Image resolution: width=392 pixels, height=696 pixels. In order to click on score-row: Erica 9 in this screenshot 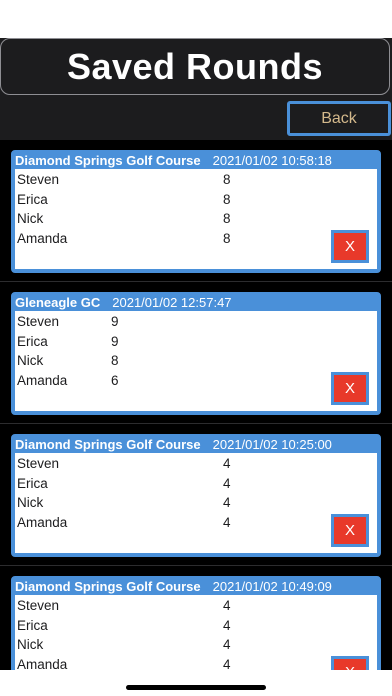, I will do `click(187, 343)`.